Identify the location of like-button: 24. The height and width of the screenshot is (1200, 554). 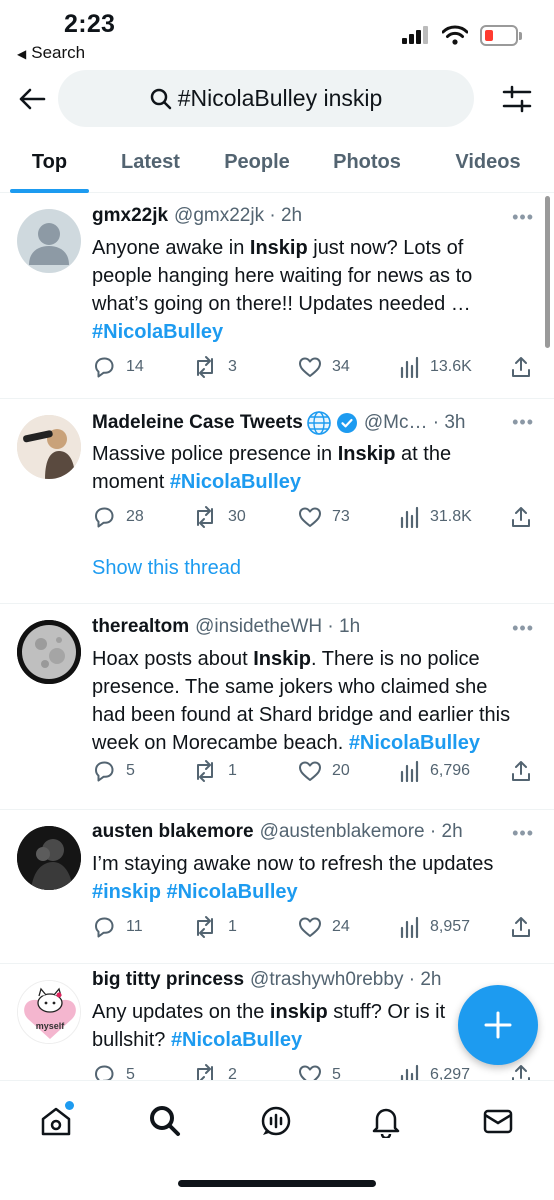
(324, 927).